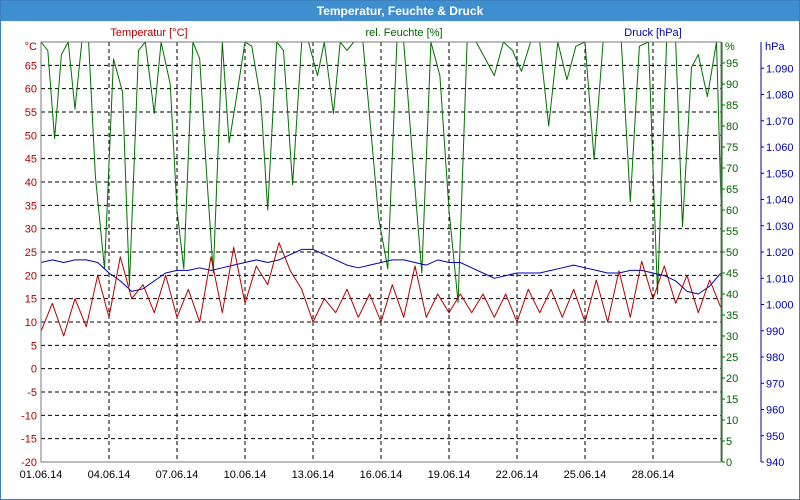 The height and width of the screenshot is (500, 800). I want to click on x-tick-label: 04.06.14, so click(109, 475).